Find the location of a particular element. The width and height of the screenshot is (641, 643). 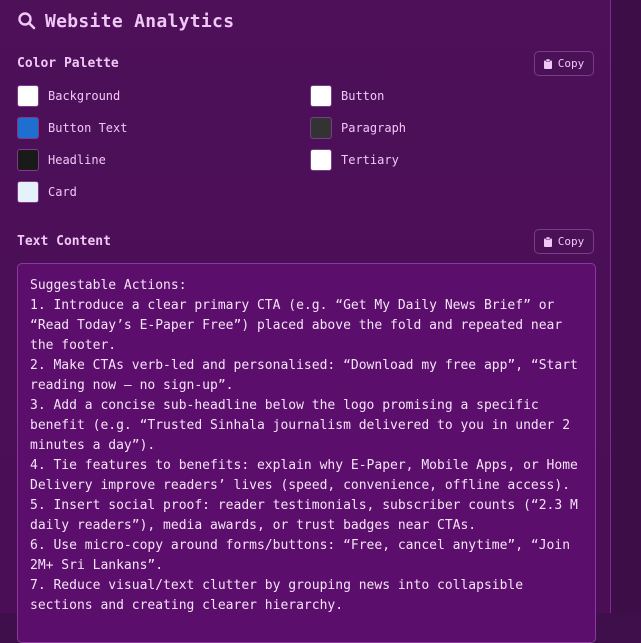

swatch-label: Paragraph is located at coordinates (374, 128).